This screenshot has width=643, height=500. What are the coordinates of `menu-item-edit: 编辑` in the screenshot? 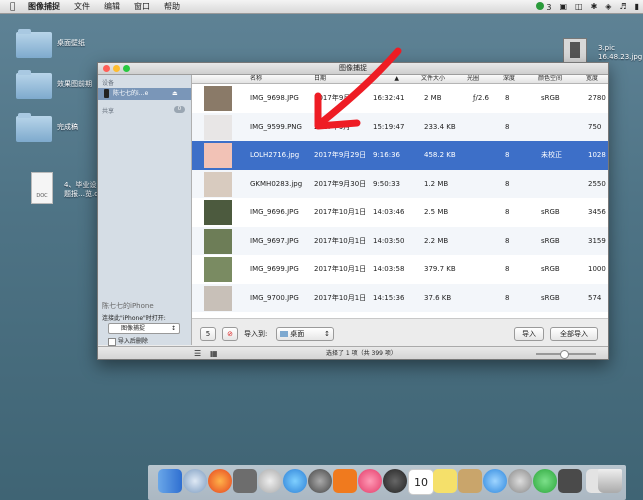 It's located at (112, 6).